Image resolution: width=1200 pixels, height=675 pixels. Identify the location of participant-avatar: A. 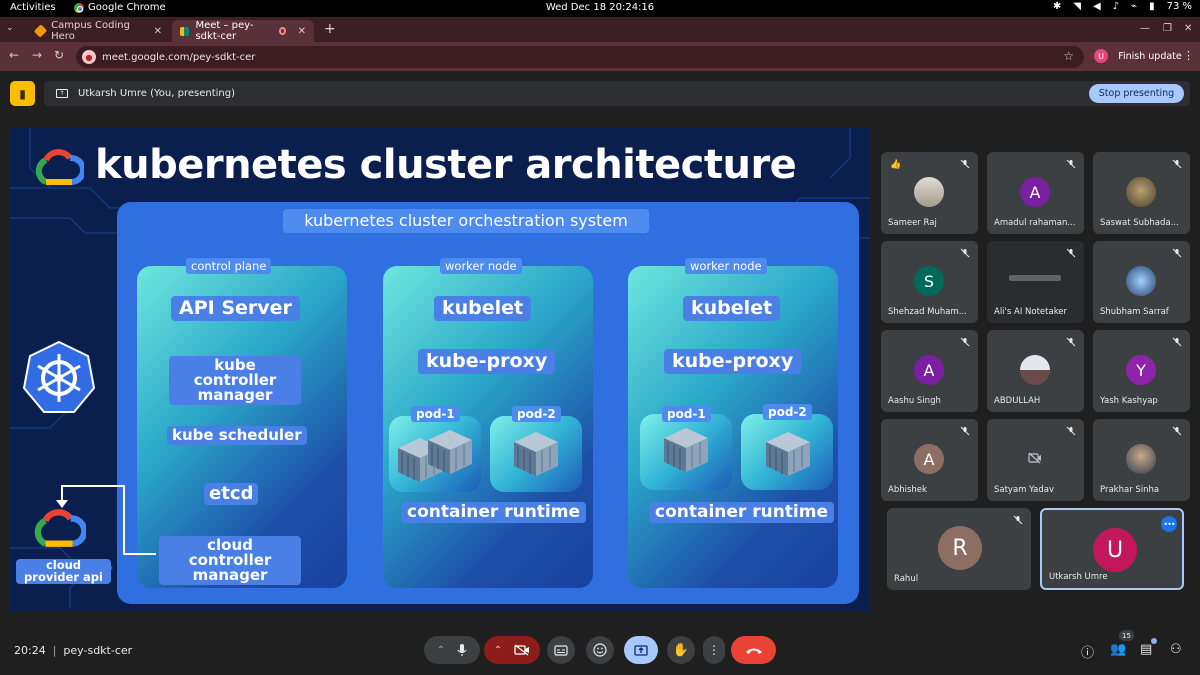
(929, 459).